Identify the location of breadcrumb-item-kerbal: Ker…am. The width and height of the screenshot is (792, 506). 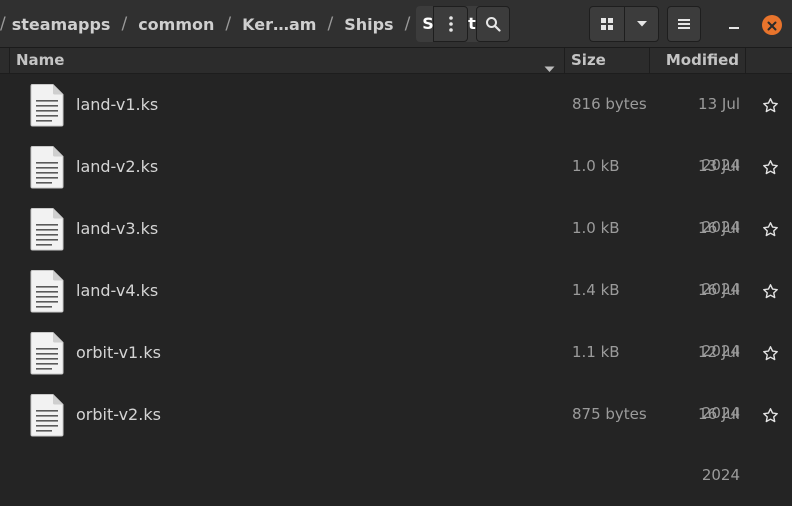
(279, 24).